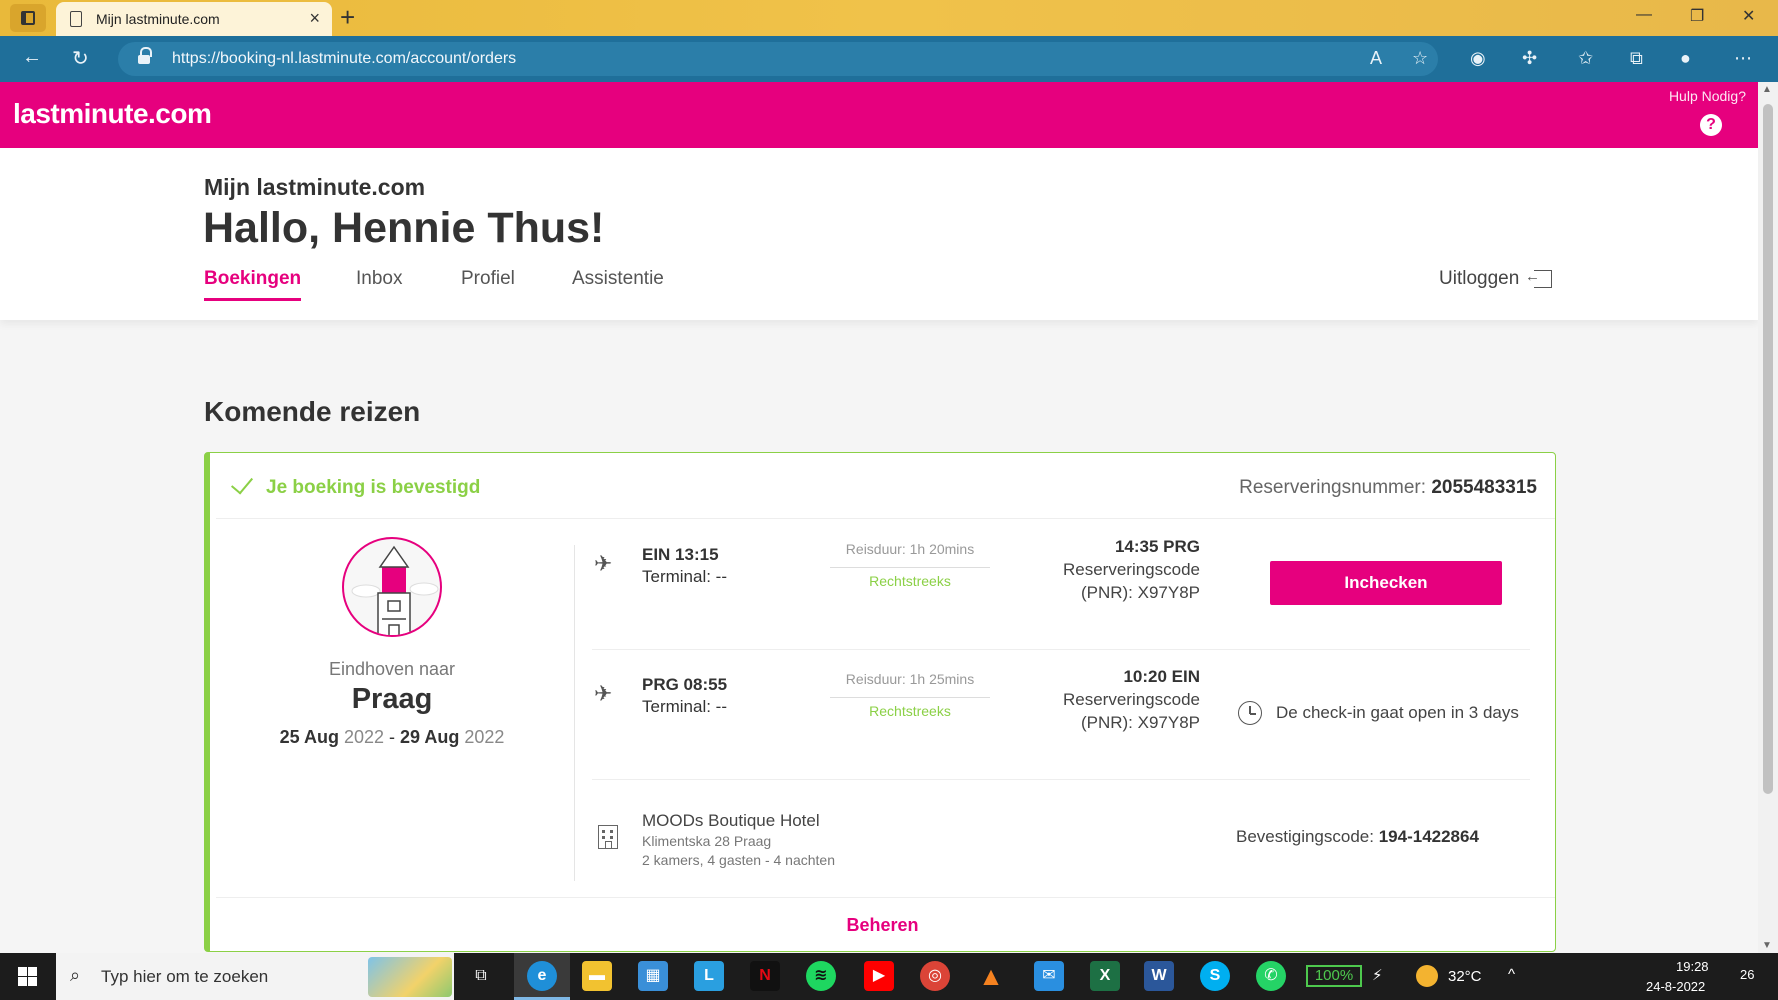 The width and height of the screenshot is (1778, 1000). Describe the element at coordinates (821, 976) in the screenshot. I see `spotify-icon: ≋` at that location.